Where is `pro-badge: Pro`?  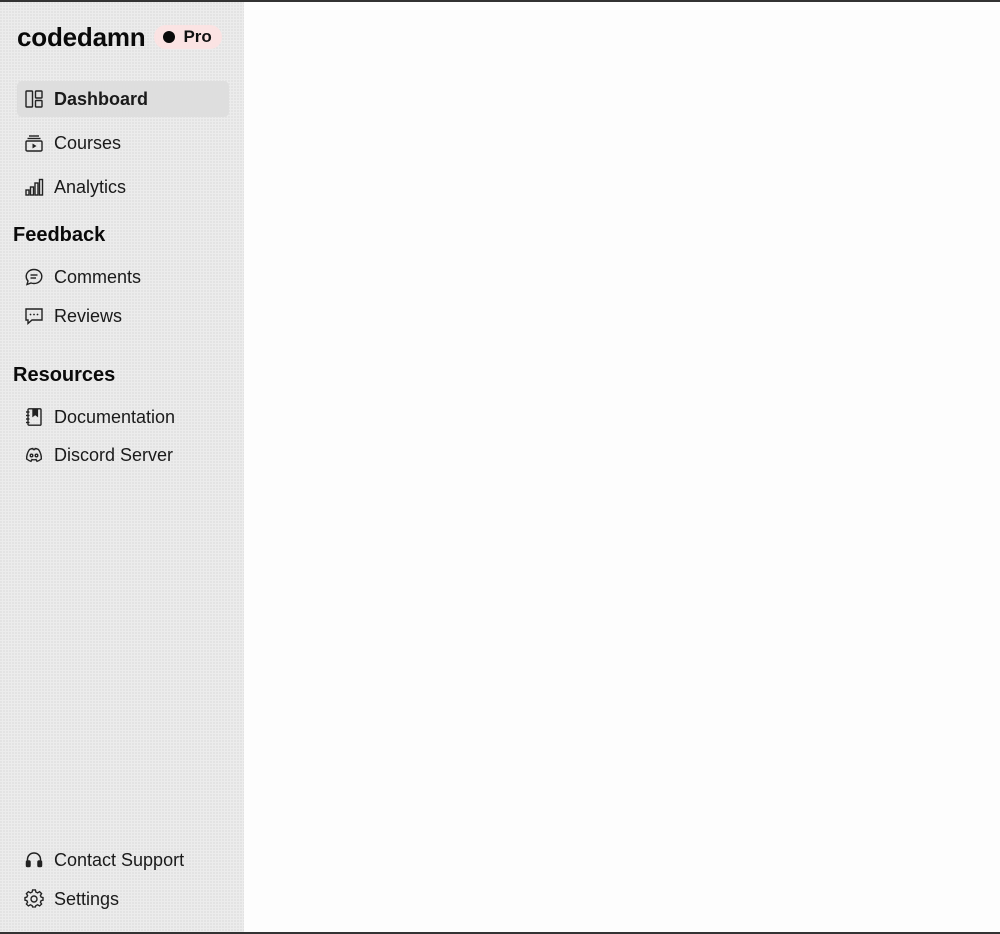 pro-badge: Pro is located at coordinates (188, 37).